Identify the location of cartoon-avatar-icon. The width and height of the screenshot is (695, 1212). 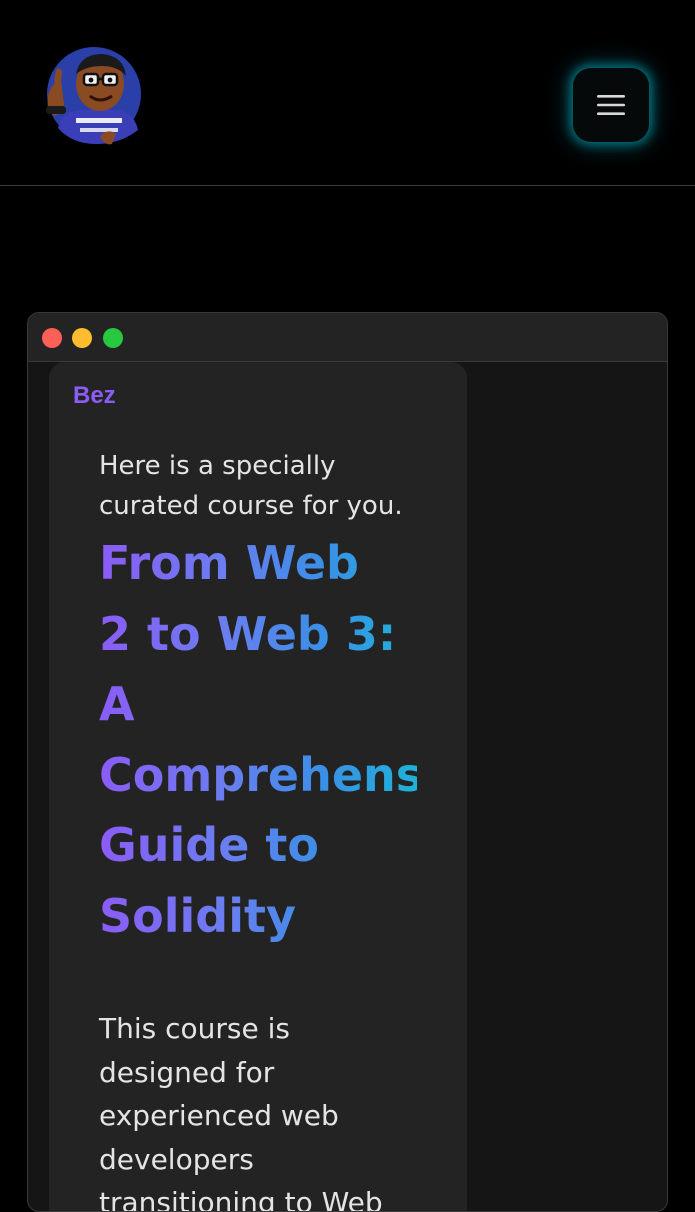
(93, 96).